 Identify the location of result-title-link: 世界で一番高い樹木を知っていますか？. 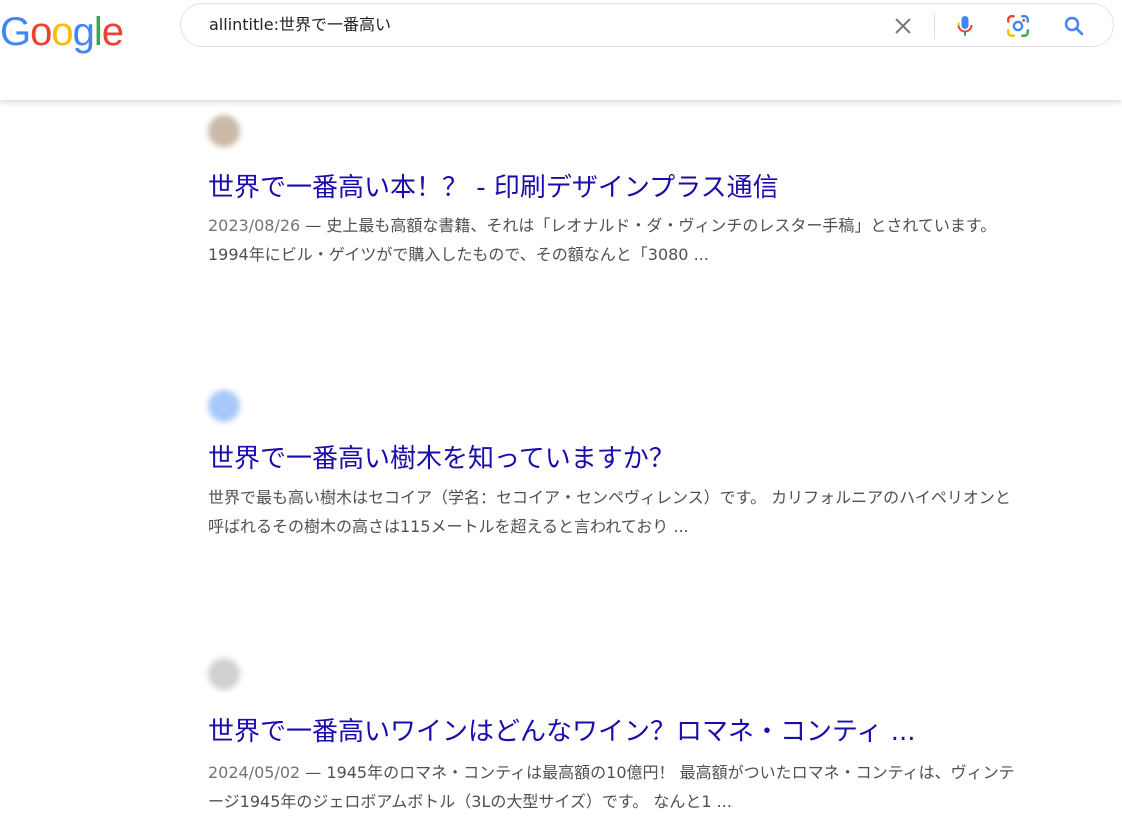
(441, 459).